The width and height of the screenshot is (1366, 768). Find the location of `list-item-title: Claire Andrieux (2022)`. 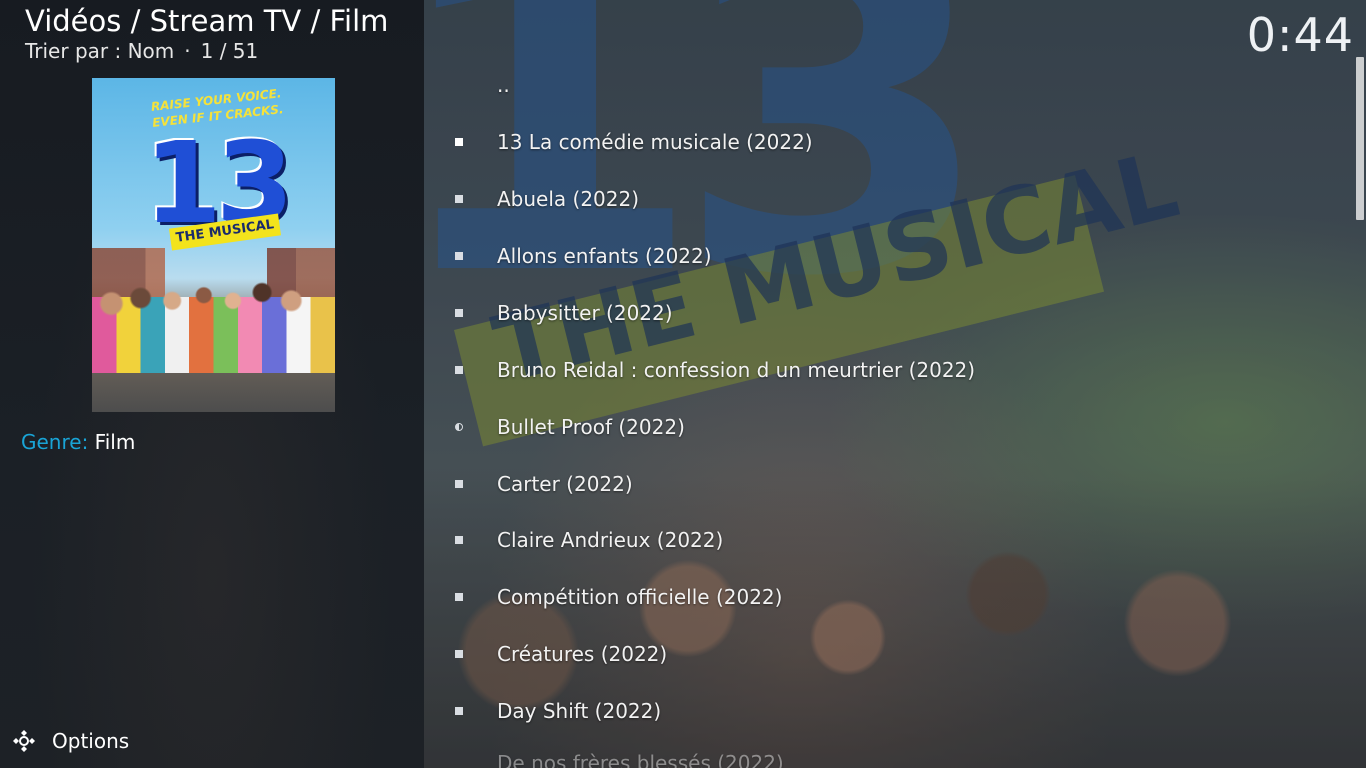

list-item-title: Claire Andrieux (2022) is located at coordinates (610, 539).